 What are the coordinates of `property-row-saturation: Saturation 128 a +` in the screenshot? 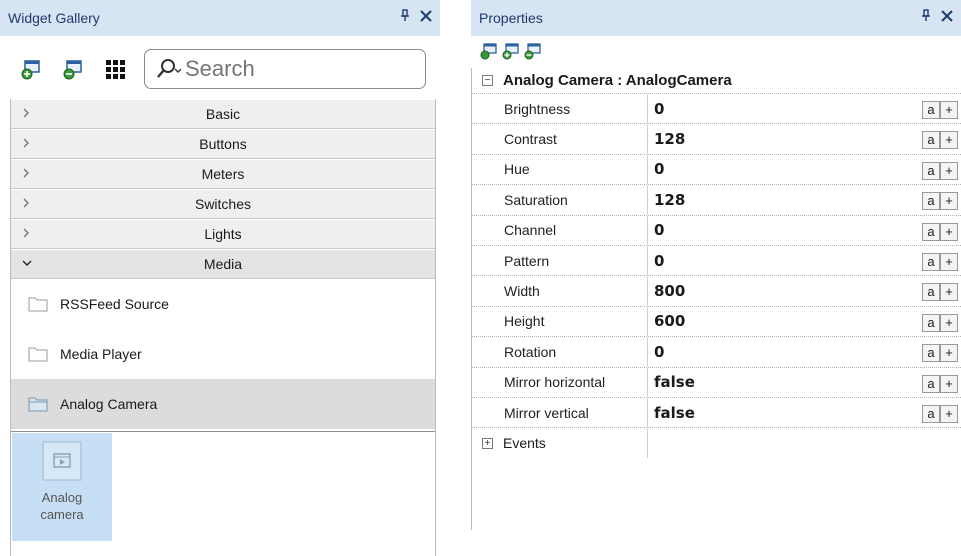 It's located at (716, 200).